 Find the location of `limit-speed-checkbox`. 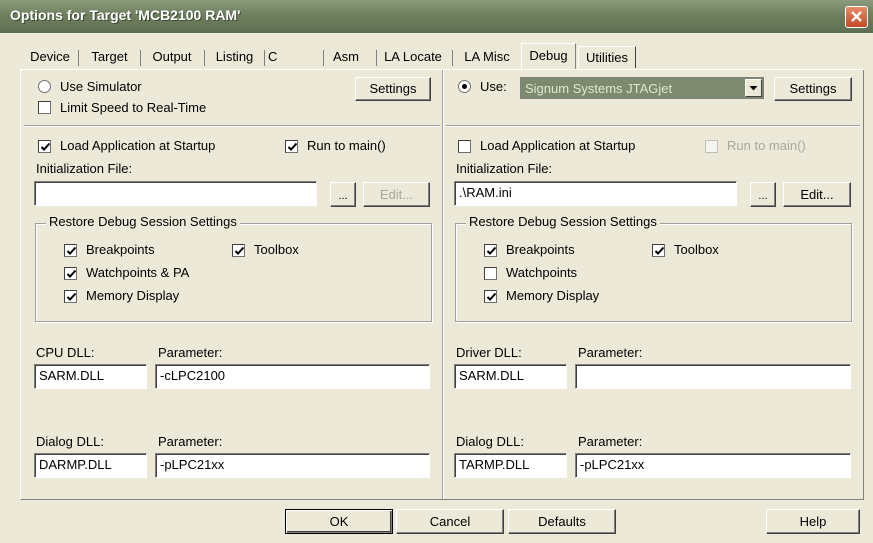

limit-speed-checkbox is located at coordinates (44, 107).